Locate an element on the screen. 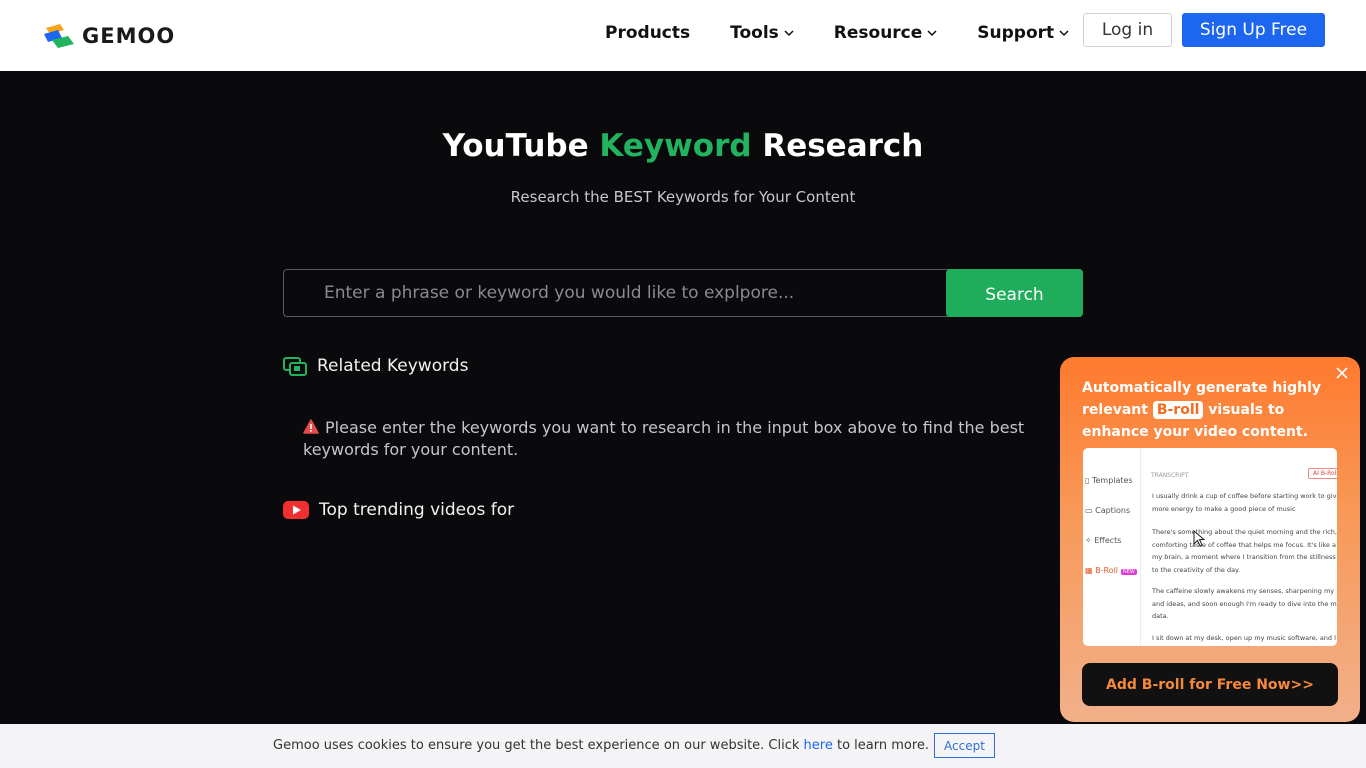  nav-support: Support is located at coordinates (1023, 33).